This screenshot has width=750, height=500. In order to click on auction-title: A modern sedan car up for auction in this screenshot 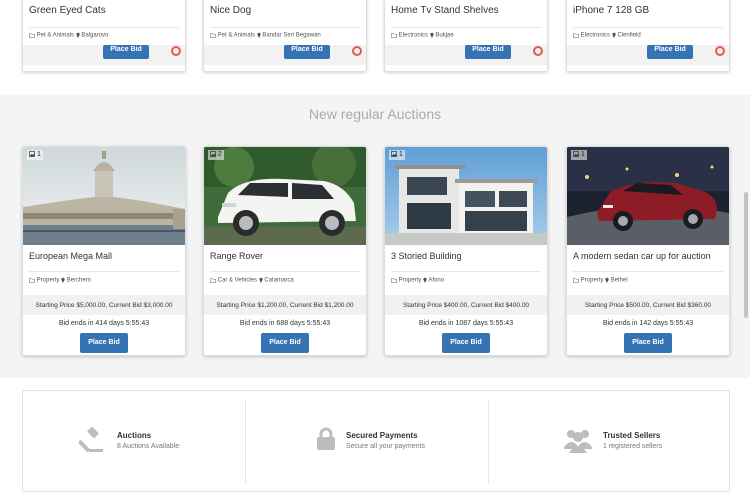, I will do `click(642, 256)`.